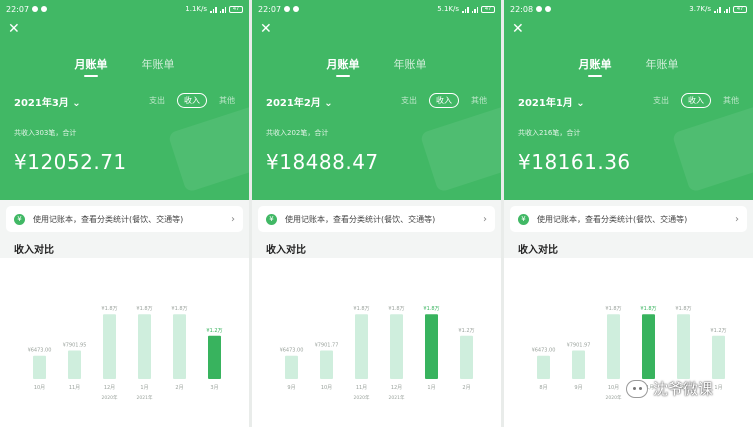  I want to click on total-amount: ¥18488.47, so click(322, 162).